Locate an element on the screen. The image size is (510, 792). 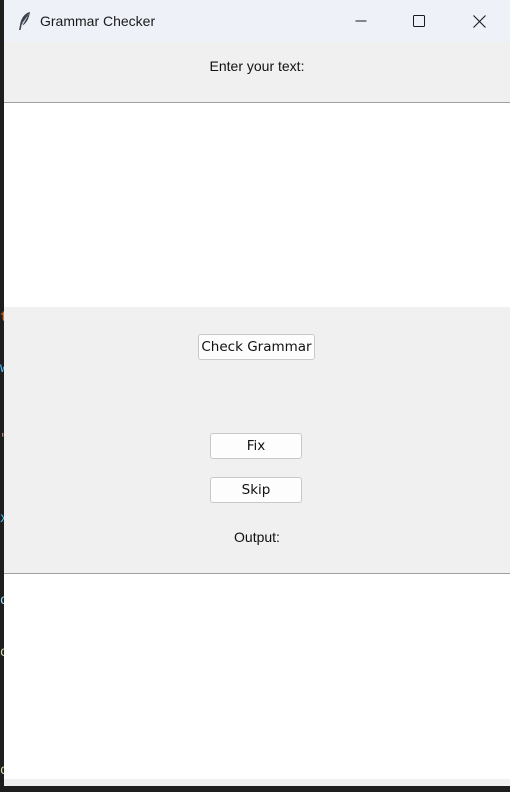
input-label: Enter your text: is located at coordinates (257, 66).